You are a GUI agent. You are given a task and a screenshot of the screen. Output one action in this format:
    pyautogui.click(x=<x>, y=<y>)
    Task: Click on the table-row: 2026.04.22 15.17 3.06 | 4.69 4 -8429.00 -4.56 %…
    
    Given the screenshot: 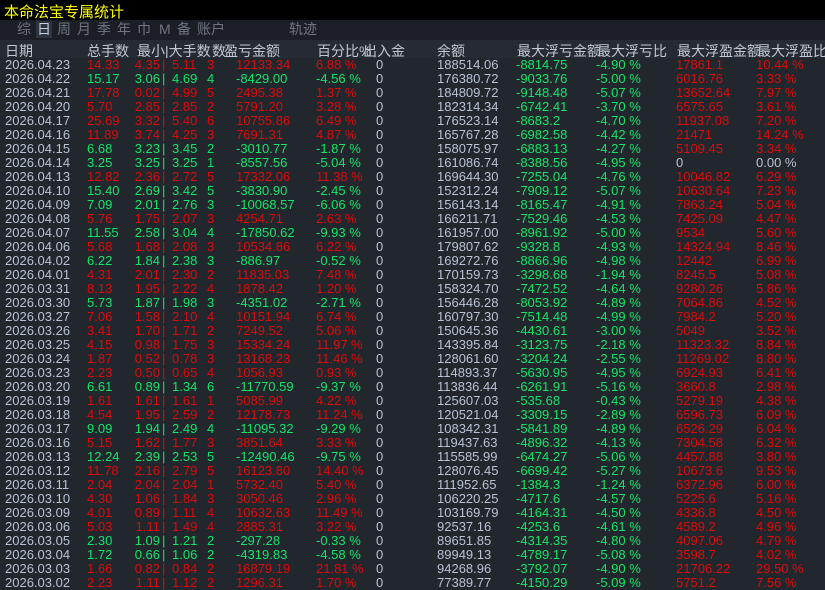 What is the action you would take?
    pyautogui.click(x=412, y=79)
    